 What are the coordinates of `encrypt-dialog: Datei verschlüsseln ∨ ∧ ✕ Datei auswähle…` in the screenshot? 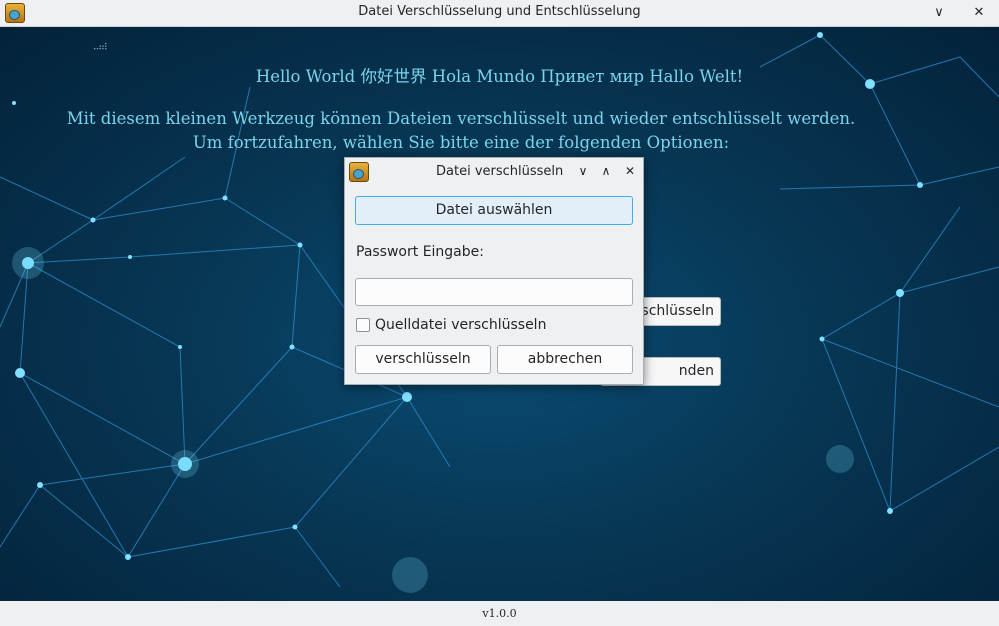 It's located at (494, 271).